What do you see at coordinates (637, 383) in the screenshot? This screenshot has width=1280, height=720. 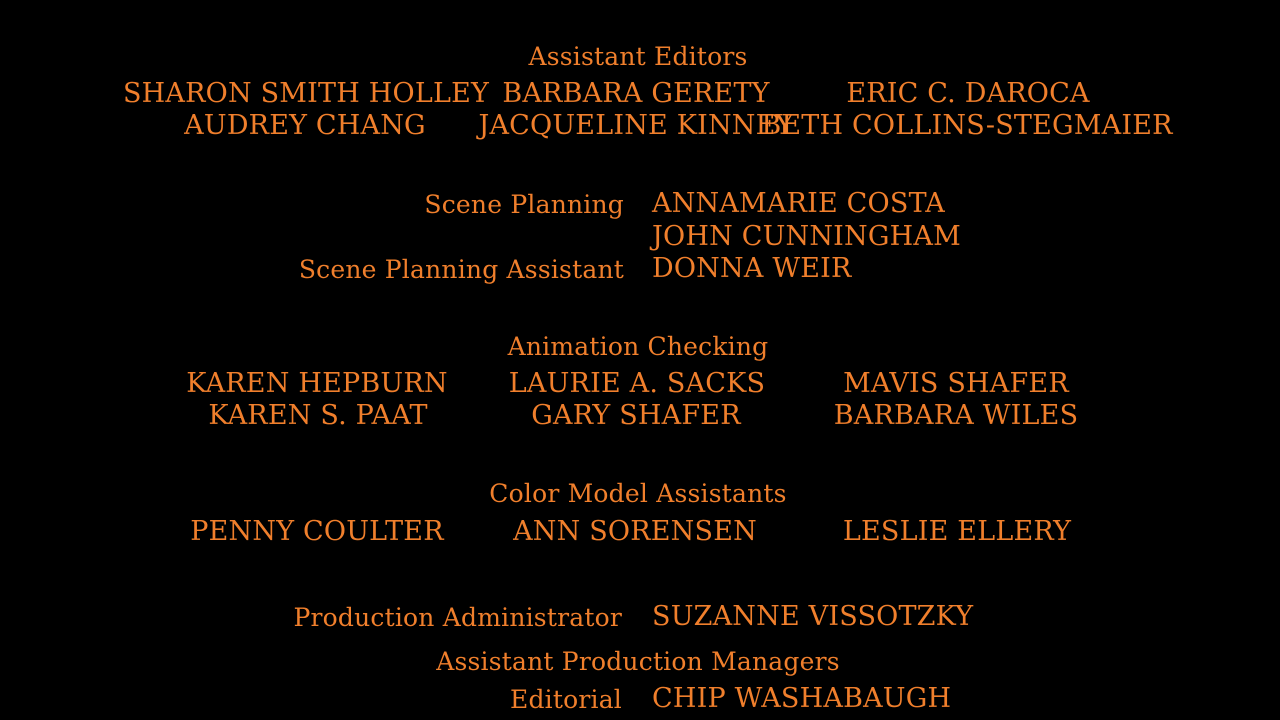 I see `credit-name: LAURIE A. SACKS` at bounding box center [637, 383].